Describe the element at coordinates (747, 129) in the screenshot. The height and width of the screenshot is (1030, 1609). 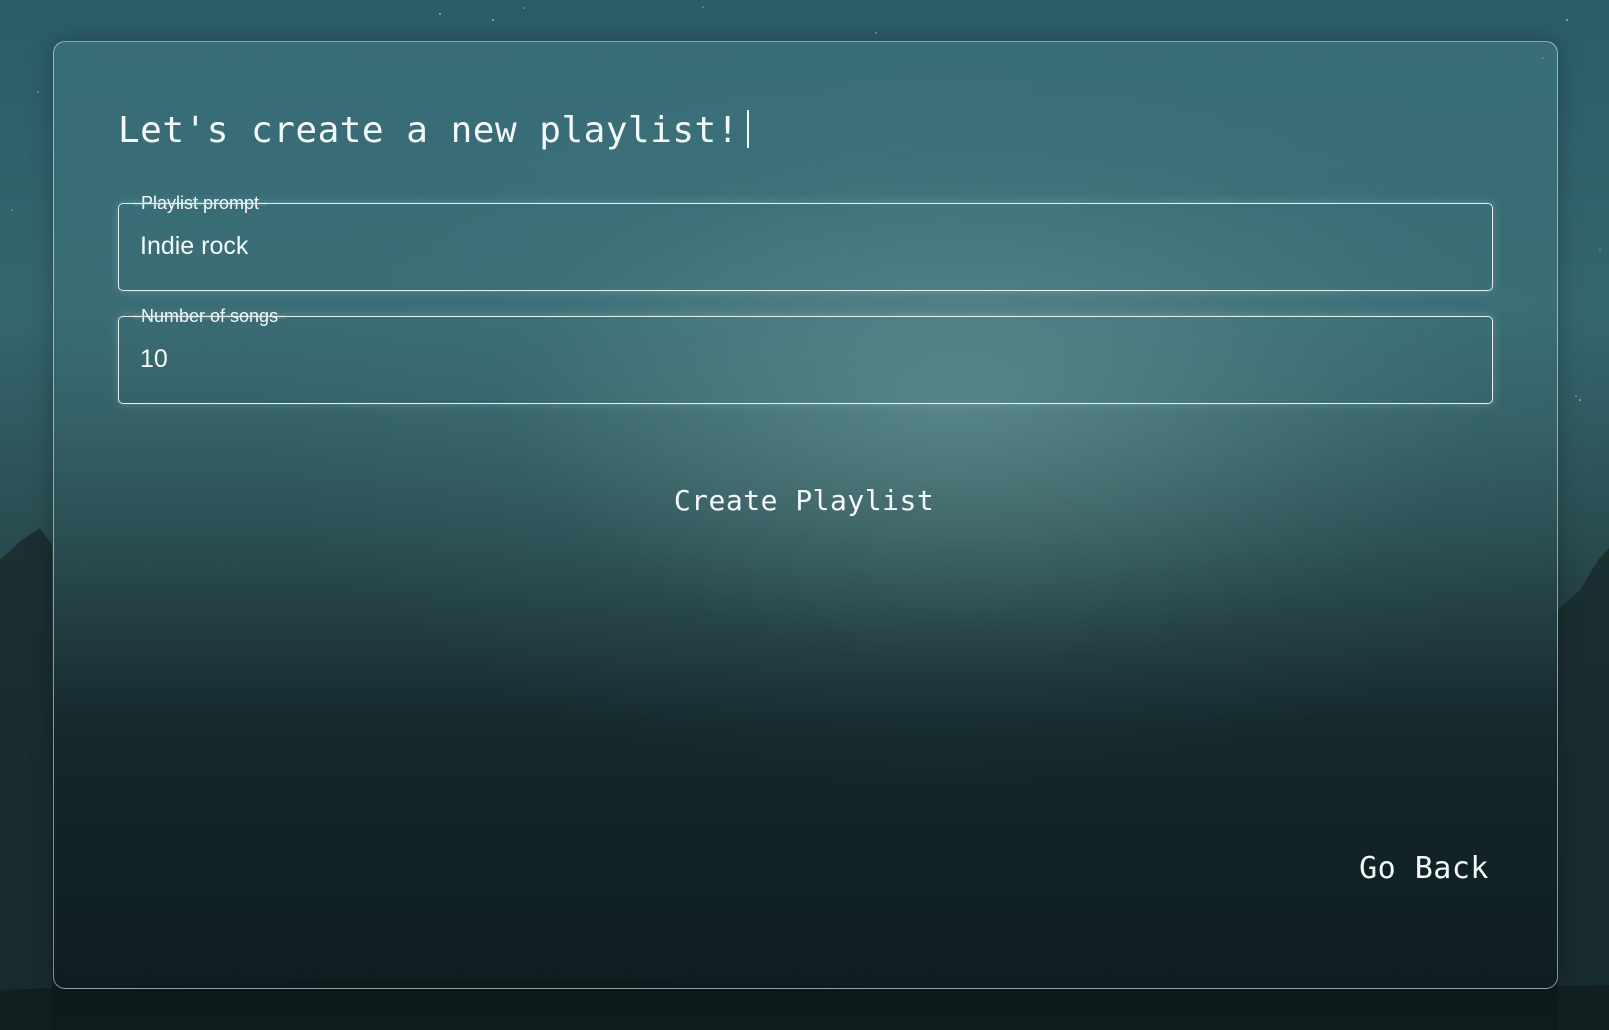
I see `typing-caret` at that location.